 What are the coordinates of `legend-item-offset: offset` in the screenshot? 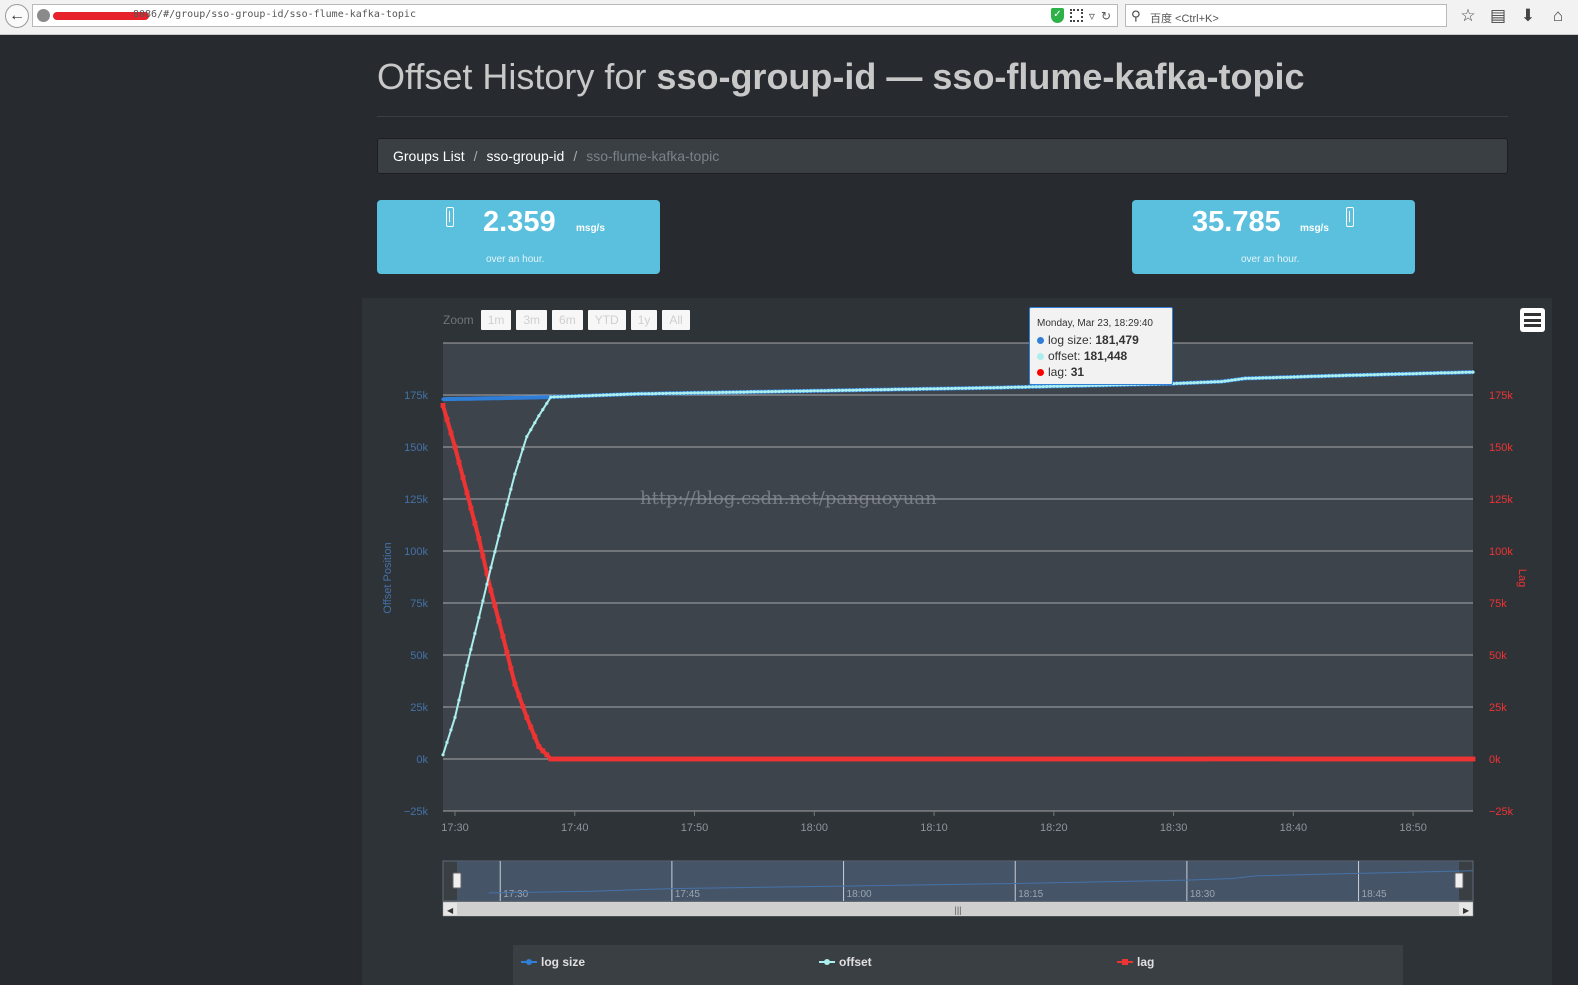 It's located at (845, 962).